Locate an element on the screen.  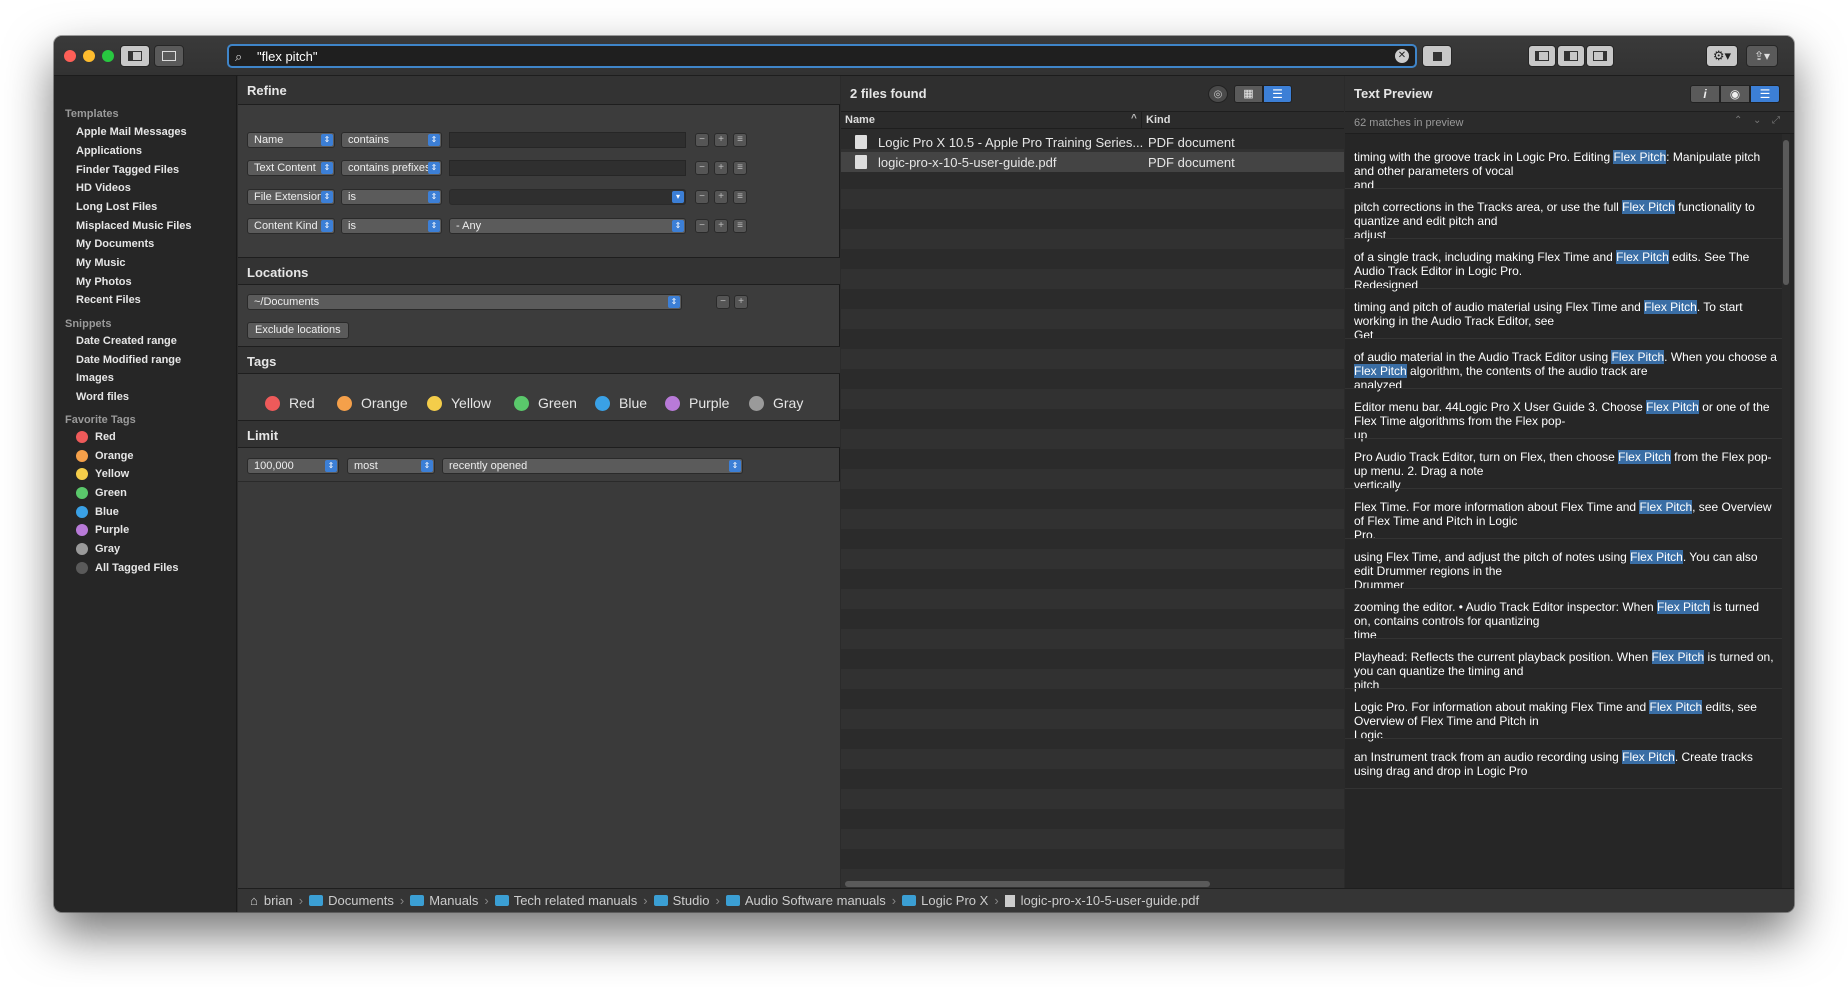
layout-middle-button is located at coordinates (1571, 56).